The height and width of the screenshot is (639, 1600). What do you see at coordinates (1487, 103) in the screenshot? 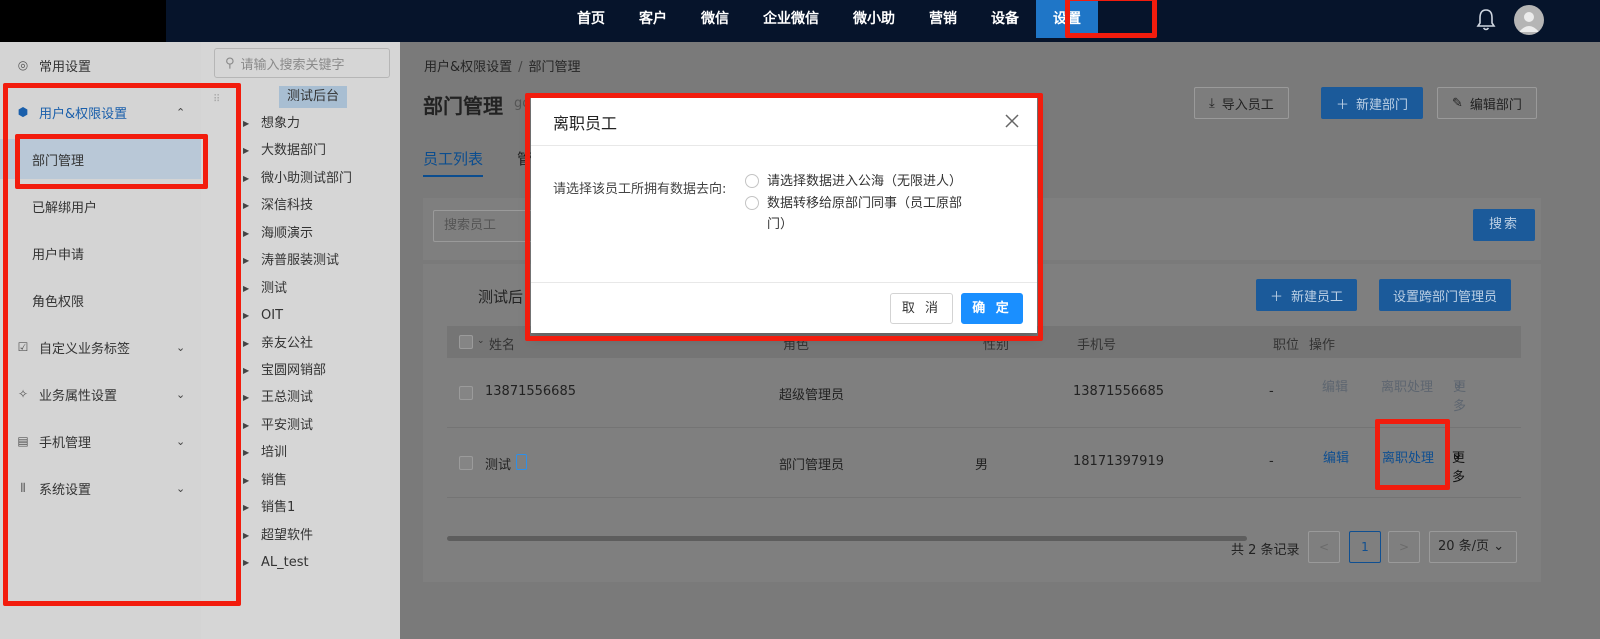
I see `edit-dept-button: ✎ 编辑部门` at bounding box center [1487, 103].